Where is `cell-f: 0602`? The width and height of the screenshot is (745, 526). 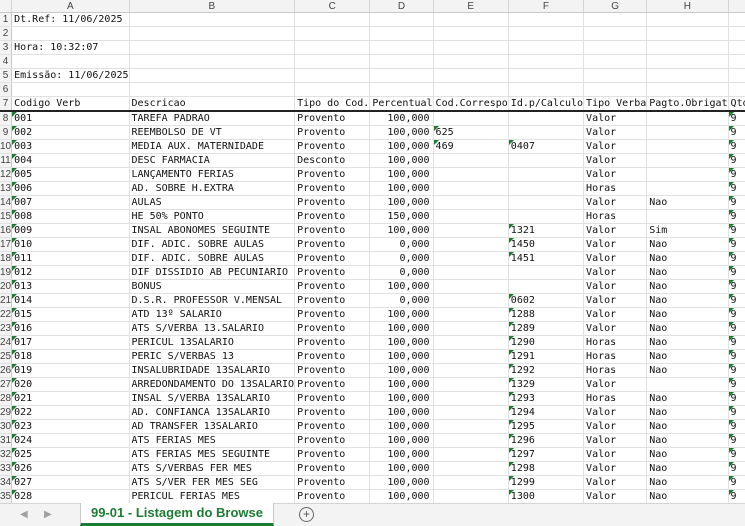 cell-f: 0602 is located at coordinates (546, 300).